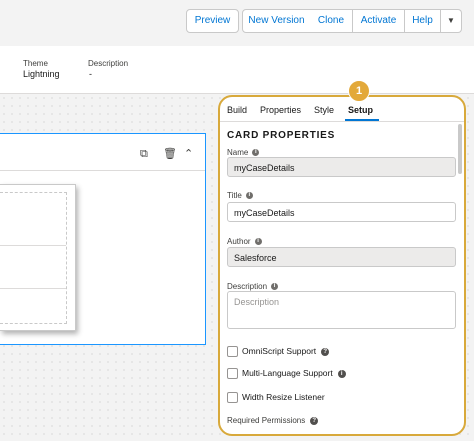 The image size is (474, 441). What do you see at coordinates (212, 21) in the screenshot?
I see `preview-button: Preview` at bounding box center [212, 21].